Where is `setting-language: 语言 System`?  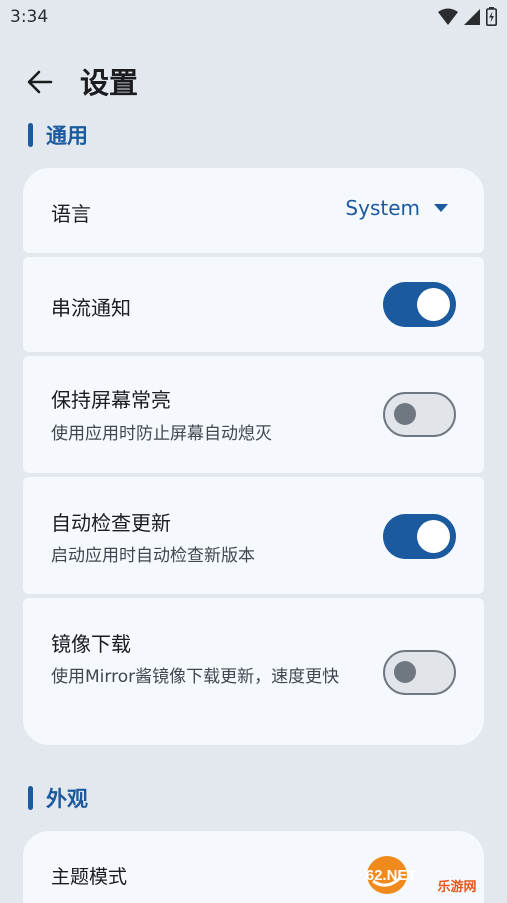 setting-language: 语言 System is located at coordinates (253, 210).